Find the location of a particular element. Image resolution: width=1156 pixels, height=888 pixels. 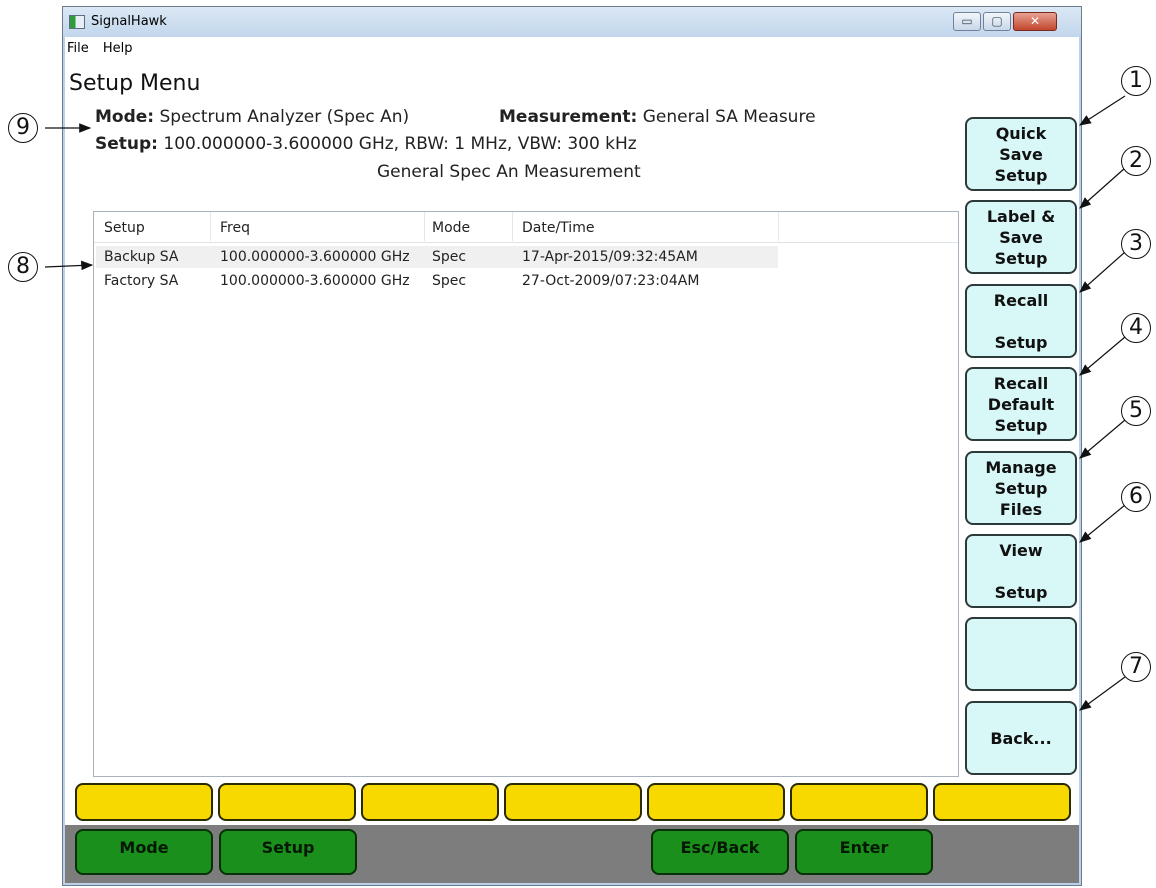

recall-setup-button: Recall Setup is located at coordinates (1021, 321).